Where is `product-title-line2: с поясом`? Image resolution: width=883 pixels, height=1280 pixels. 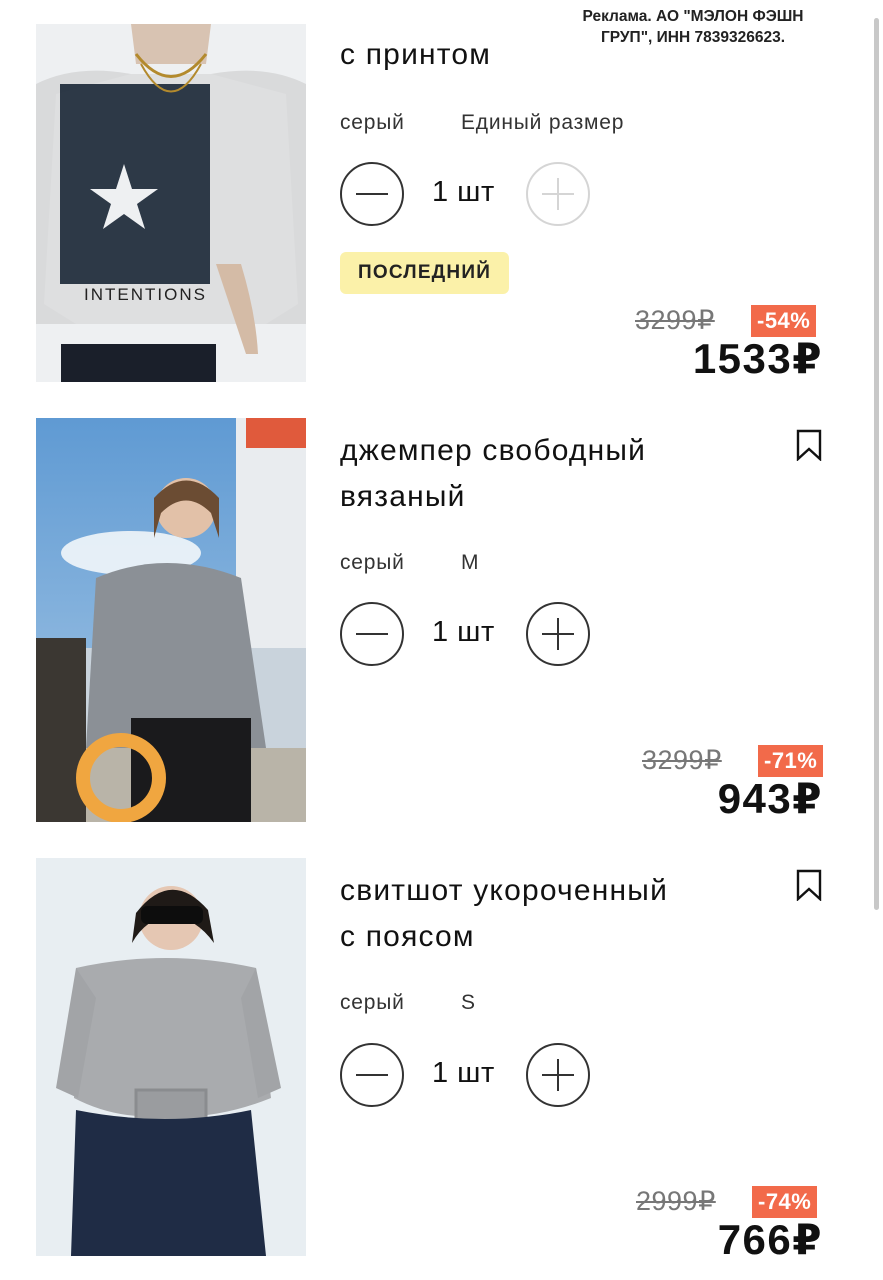 product-title-line2: с поясом is located at coordinates (407, 936).